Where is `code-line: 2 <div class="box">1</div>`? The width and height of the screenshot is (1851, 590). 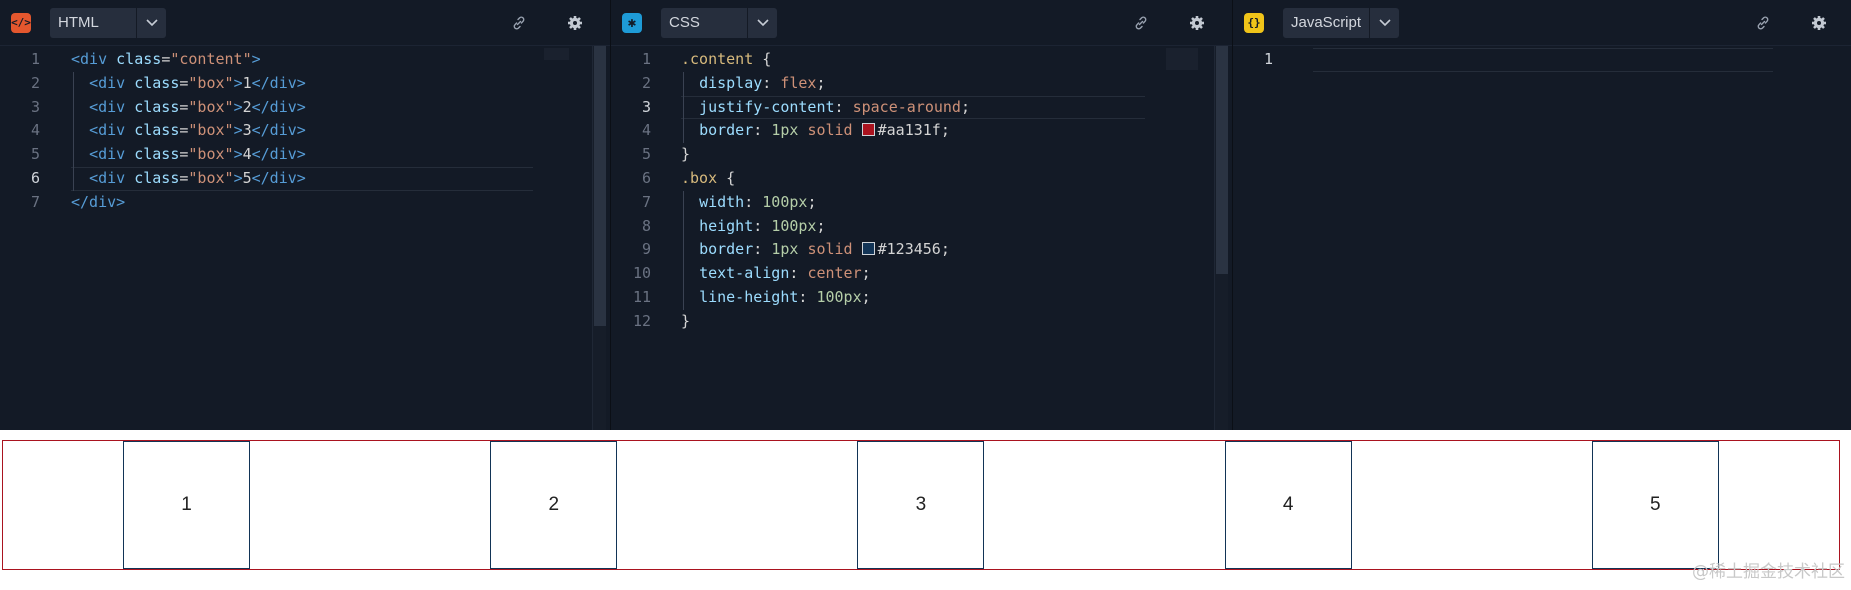 code-line: 2 <div class="box">1</div> is located at coordinates (305, 83).